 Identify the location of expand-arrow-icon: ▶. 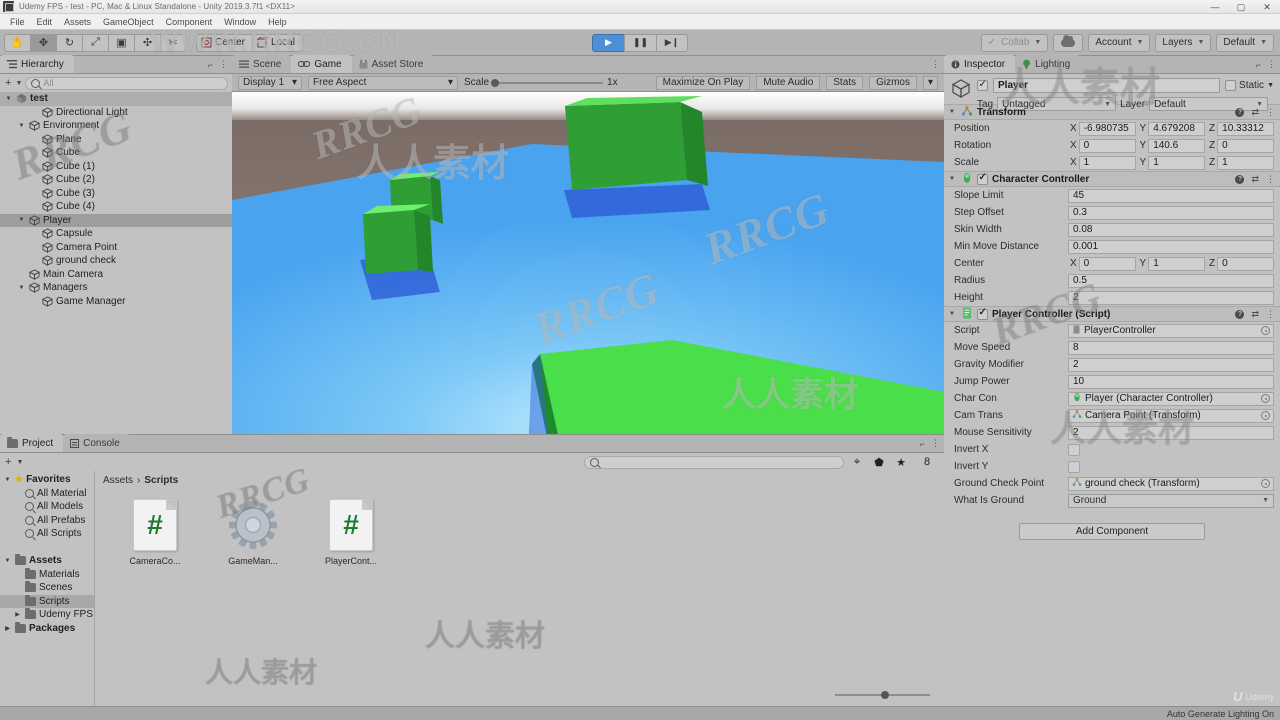
(7, 628).